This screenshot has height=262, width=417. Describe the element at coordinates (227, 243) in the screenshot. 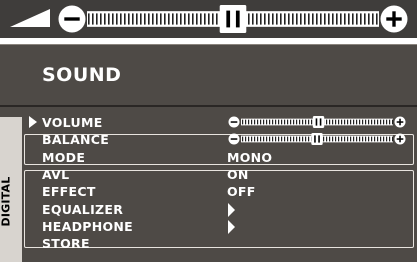

I see `menu-item-store: STORE` at that location.